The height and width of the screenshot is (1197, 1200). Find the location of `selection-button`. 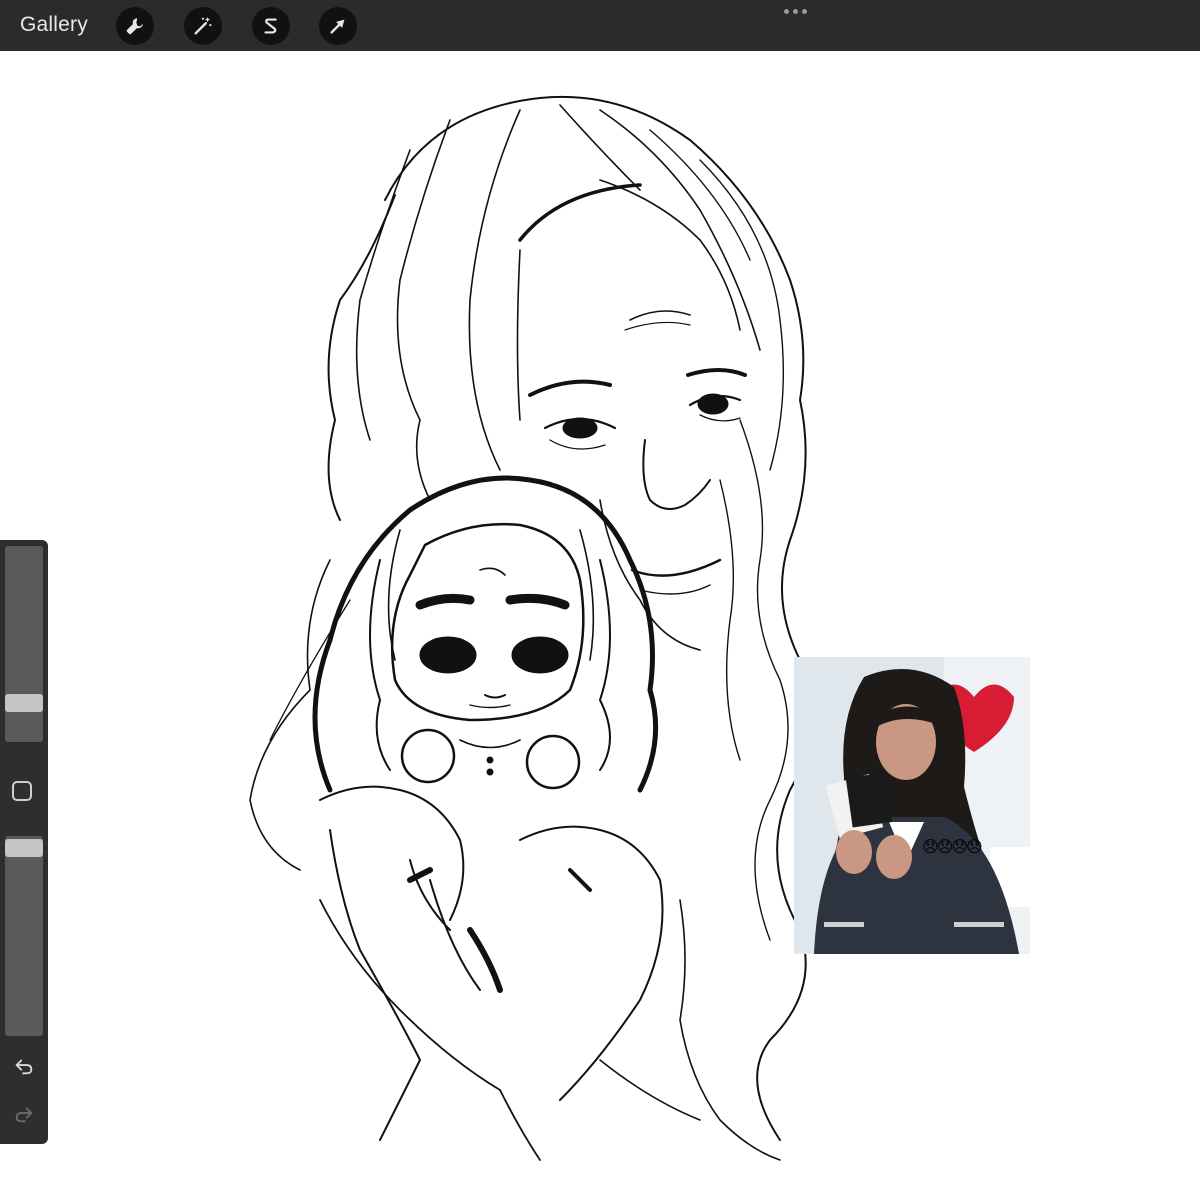

selection-button is located at coordinates (271, 26).